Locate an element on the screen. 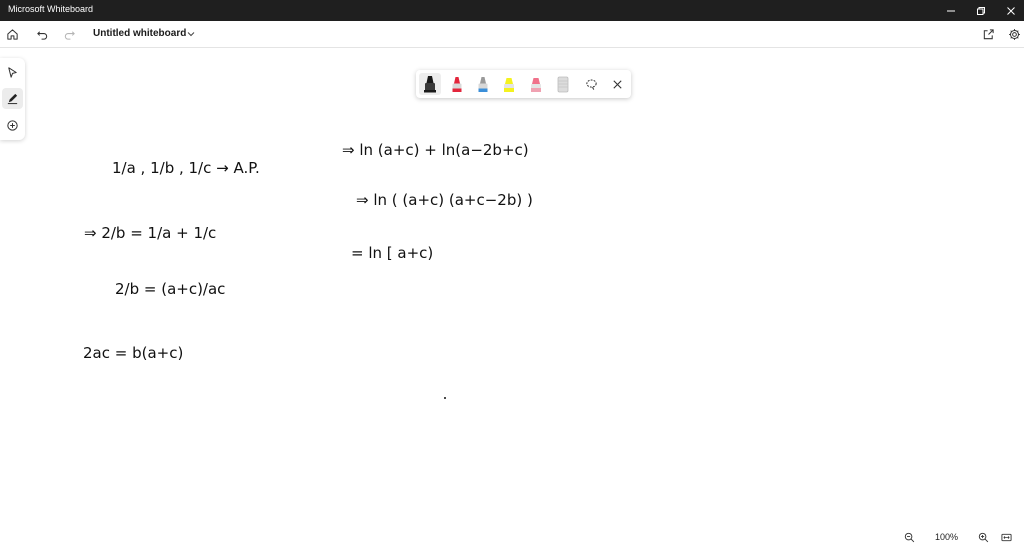  ink-line-product: 2ac = b(a+c) is located at coordinates (133, 353).